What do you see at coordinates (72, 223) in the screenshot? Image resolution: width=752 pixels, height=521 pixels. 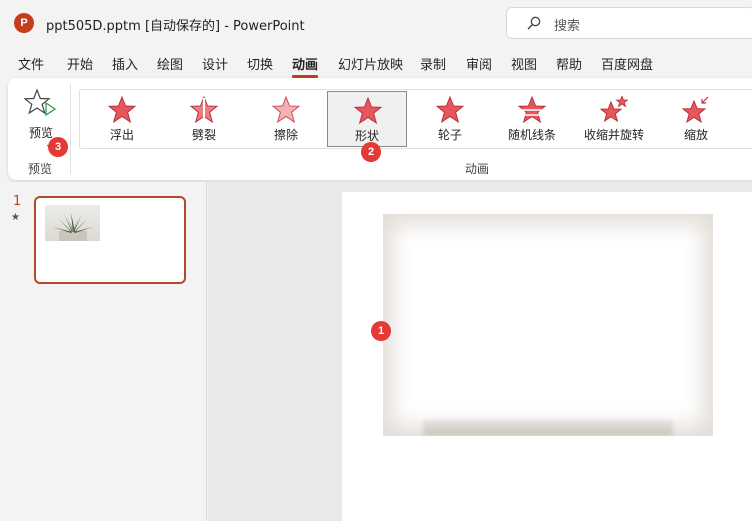 I see `thumbnail-plant-image` at bounding box center [72, 223].